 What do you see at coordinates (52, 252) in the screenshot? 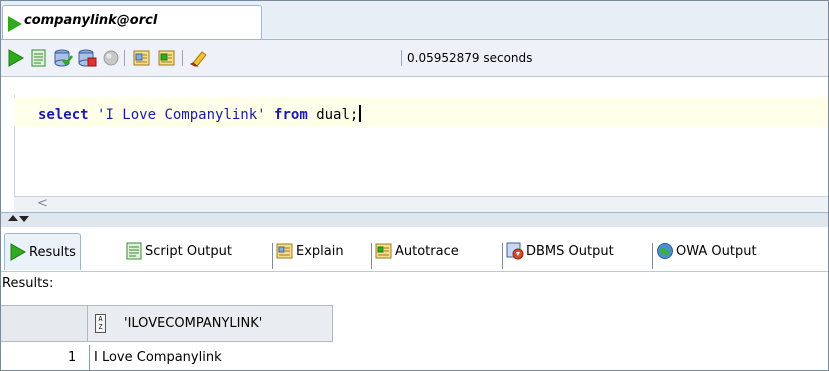
I see `tab-results-label: Results` at bounding box center [52, 252].